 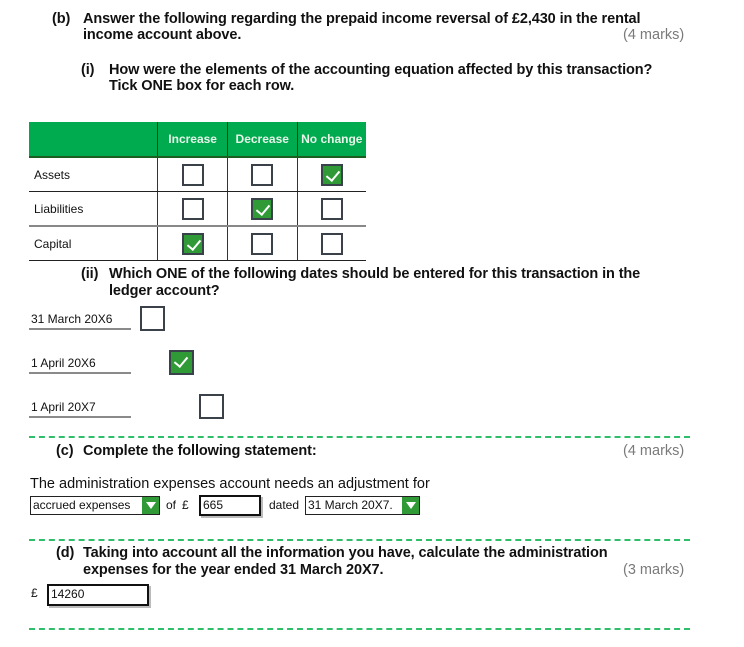 What do you see at coordinates (200, 451) in the screenshot?
I see `part-c-question: Complete the following statement:` at bounding box center [200, 451].